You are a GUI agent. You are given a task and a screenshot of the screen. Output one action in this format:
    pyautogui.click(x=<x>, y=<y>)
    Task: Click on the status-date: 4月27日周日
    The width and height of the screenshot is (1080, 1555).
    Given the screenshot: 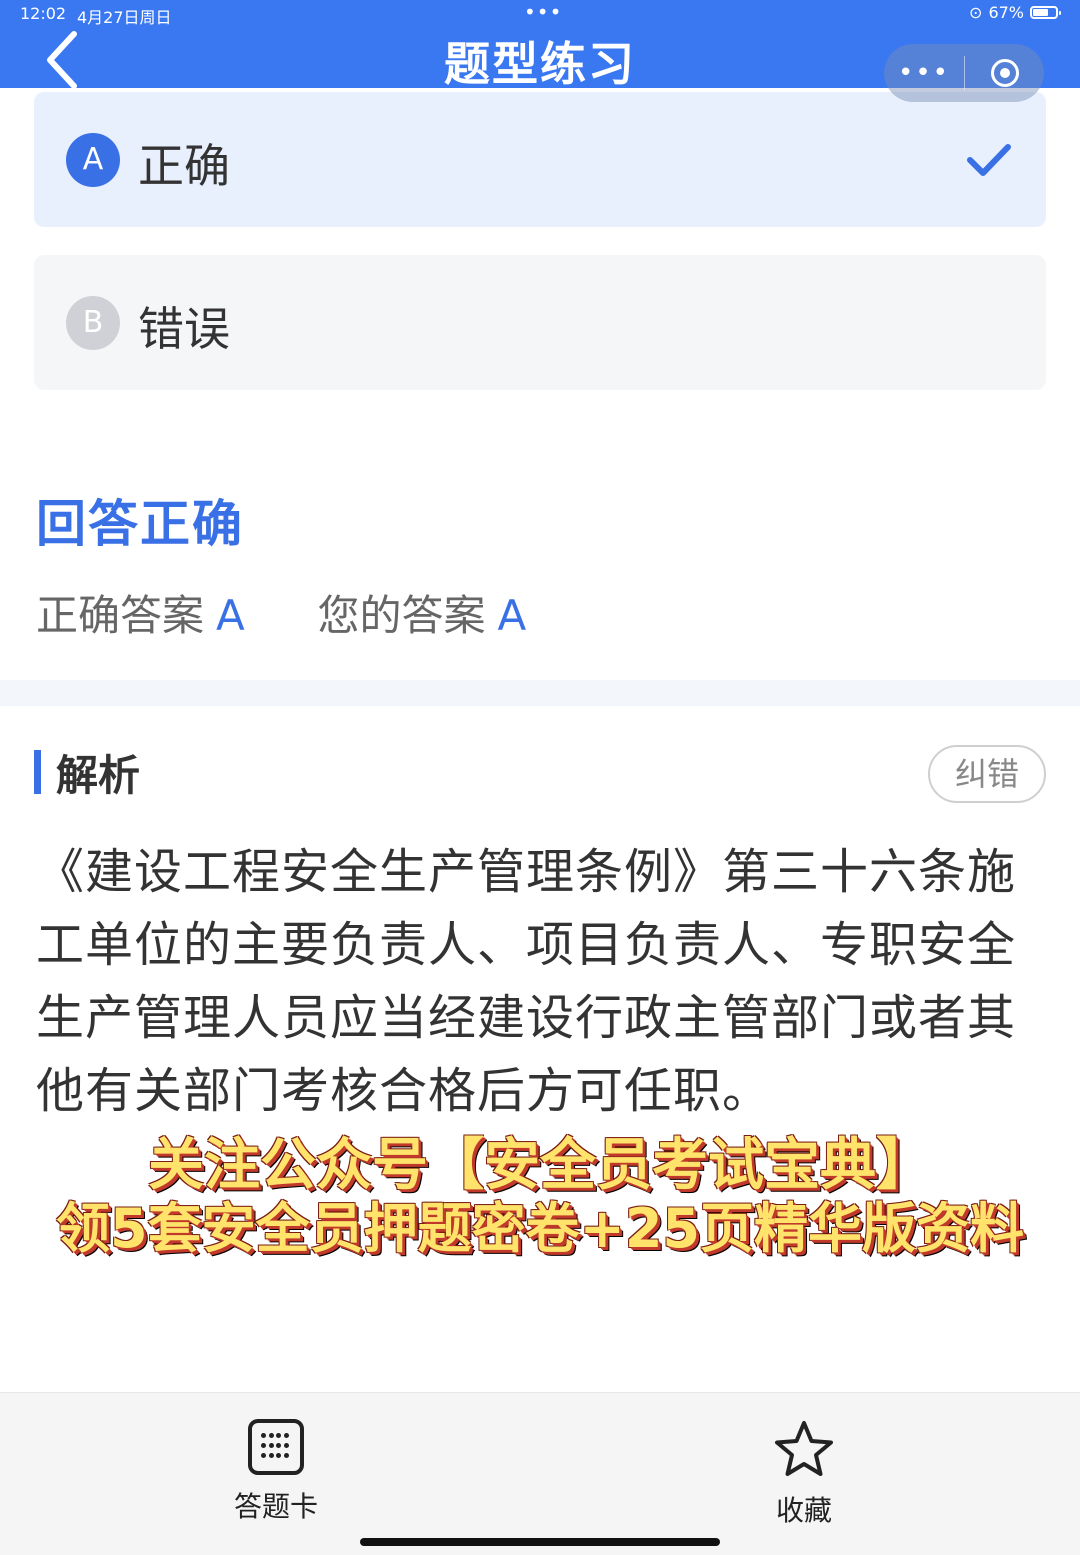 What is the action you would take?
    pyautogui.click(x=124, y=17)
    